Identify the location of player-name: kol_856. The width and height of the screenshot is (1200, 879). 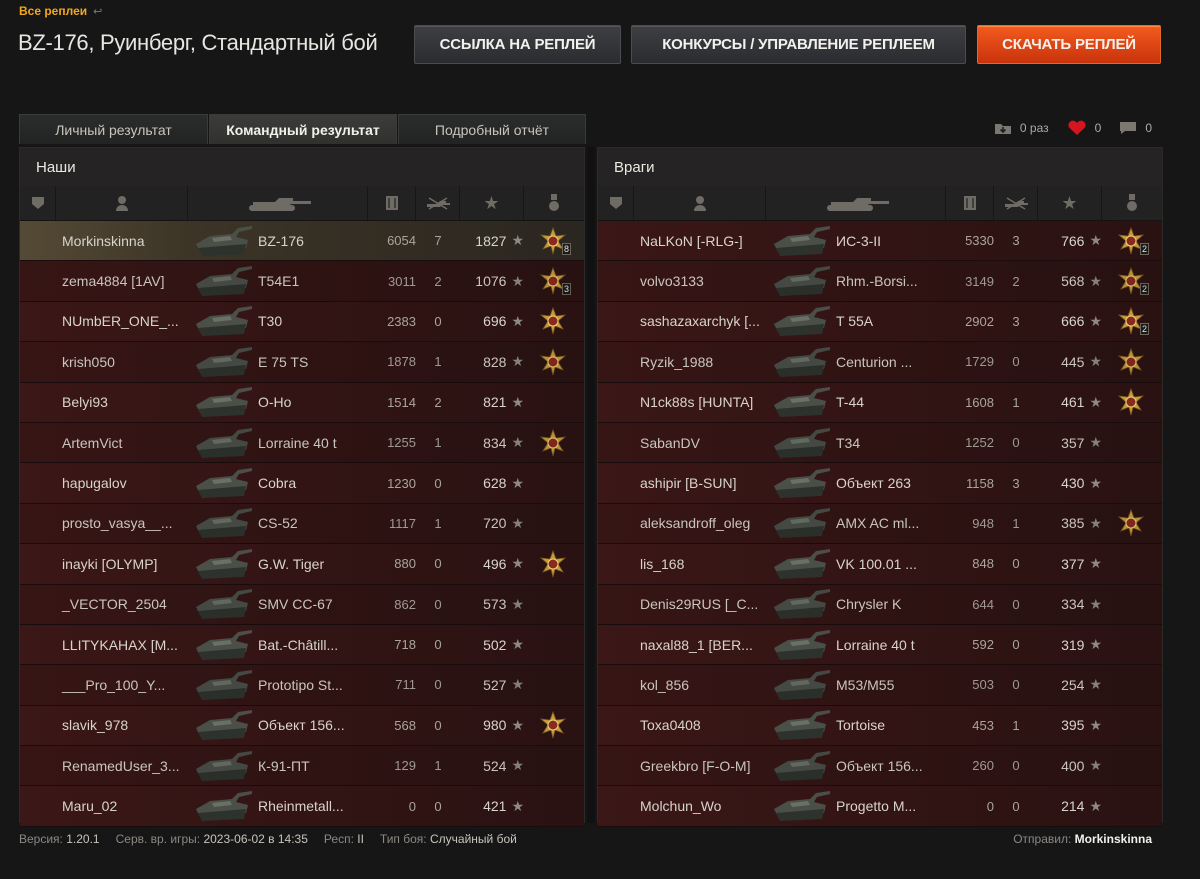
(700, 684).